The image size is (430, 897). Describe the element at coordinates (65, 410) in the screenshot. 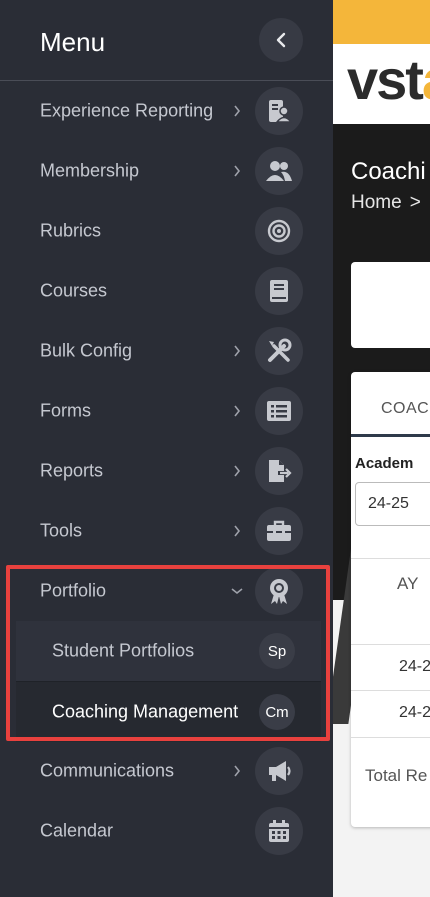

I see `sidebar-item-label: Forms` at that location.